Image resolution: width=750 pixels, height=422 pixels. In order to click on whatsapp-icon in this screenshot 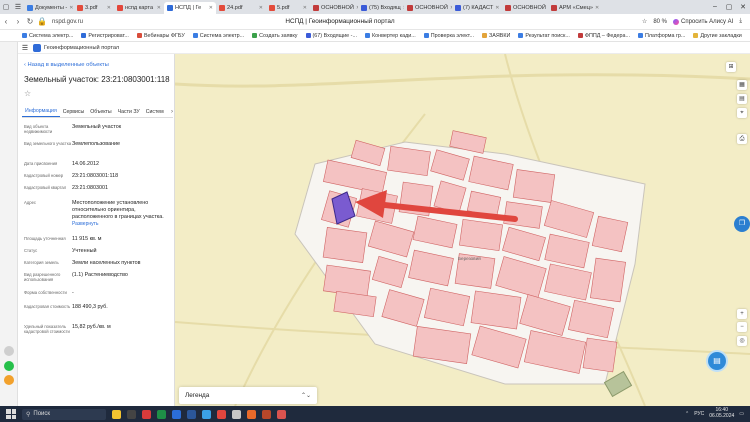, I will do `click(9, 366)`.